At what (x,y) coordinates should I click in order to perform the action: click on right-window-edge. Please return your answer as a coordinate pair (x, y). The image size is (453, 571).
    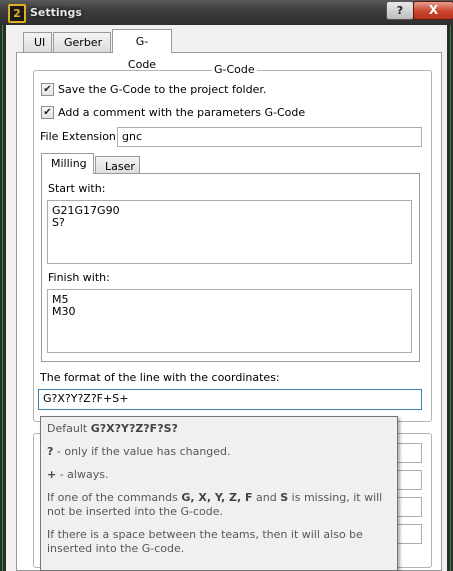
    Looking at the image, I should click on (450, 298).